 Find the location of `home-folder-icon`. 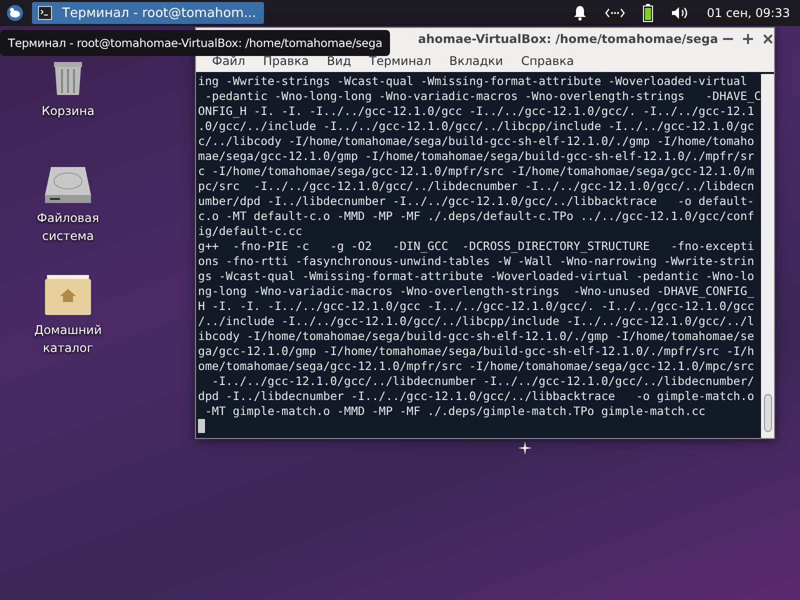

home-folder-icon is located at coordinates (68, 295).